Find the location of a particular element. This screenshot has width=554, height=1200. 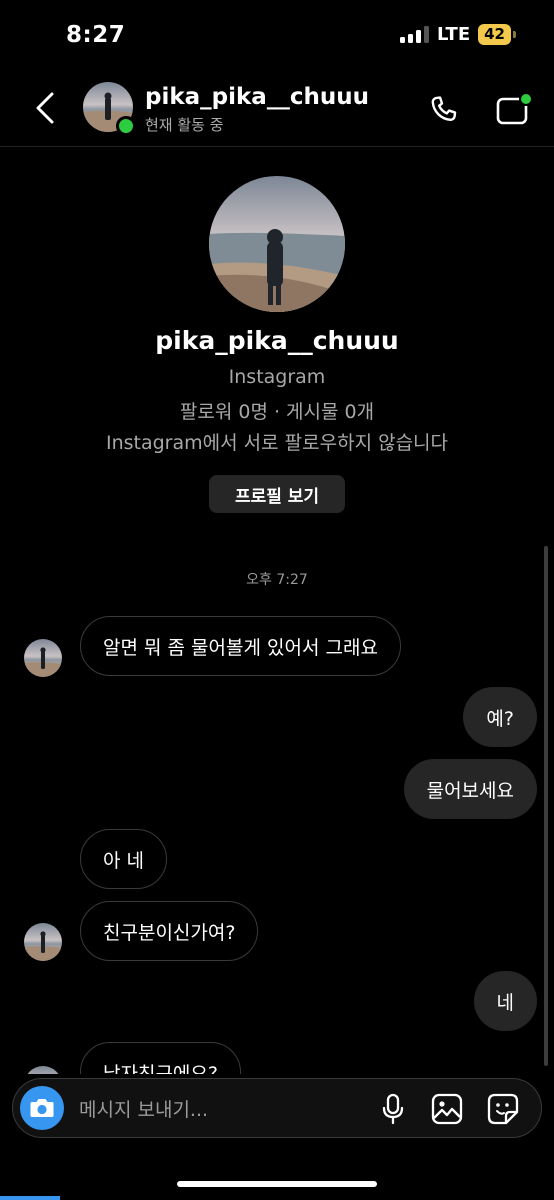

battery-level: 42 is located at coordinates (494, 34).